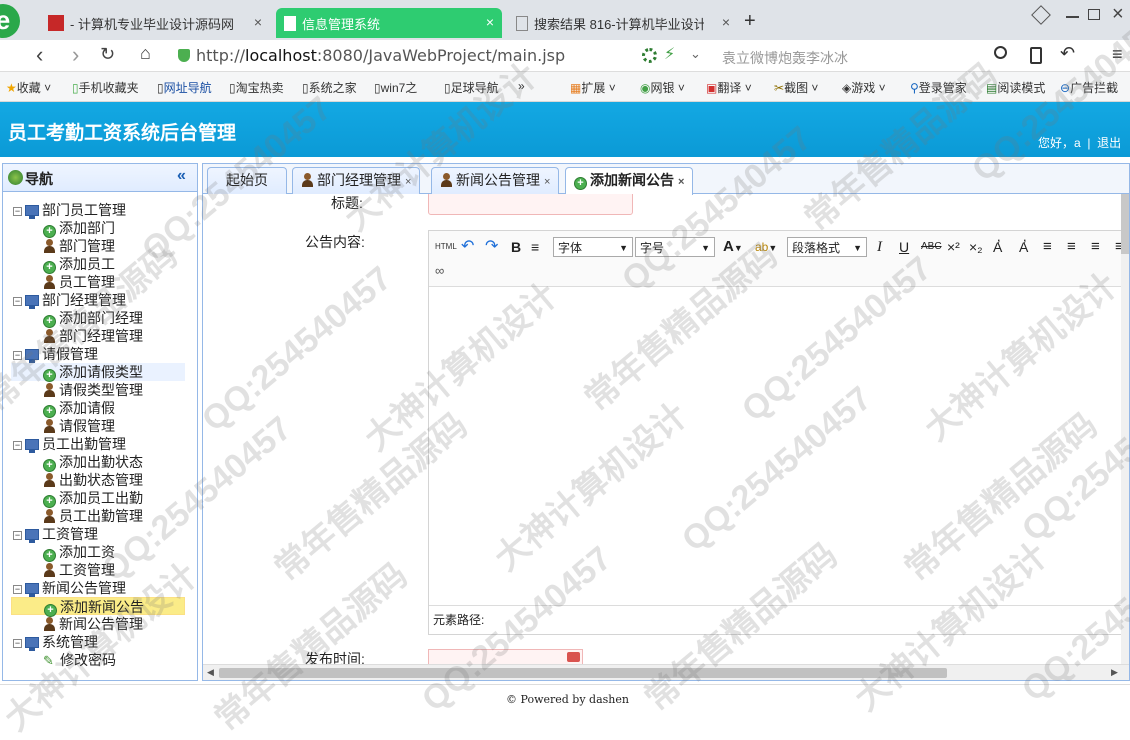 The height and width of the screenshot is (740, 1130). What do you see at coordinates (356, 180) in the screenshot?
I see `tab-dept-manager: 部门经理管理 ×` at bounding box center [356, 180].